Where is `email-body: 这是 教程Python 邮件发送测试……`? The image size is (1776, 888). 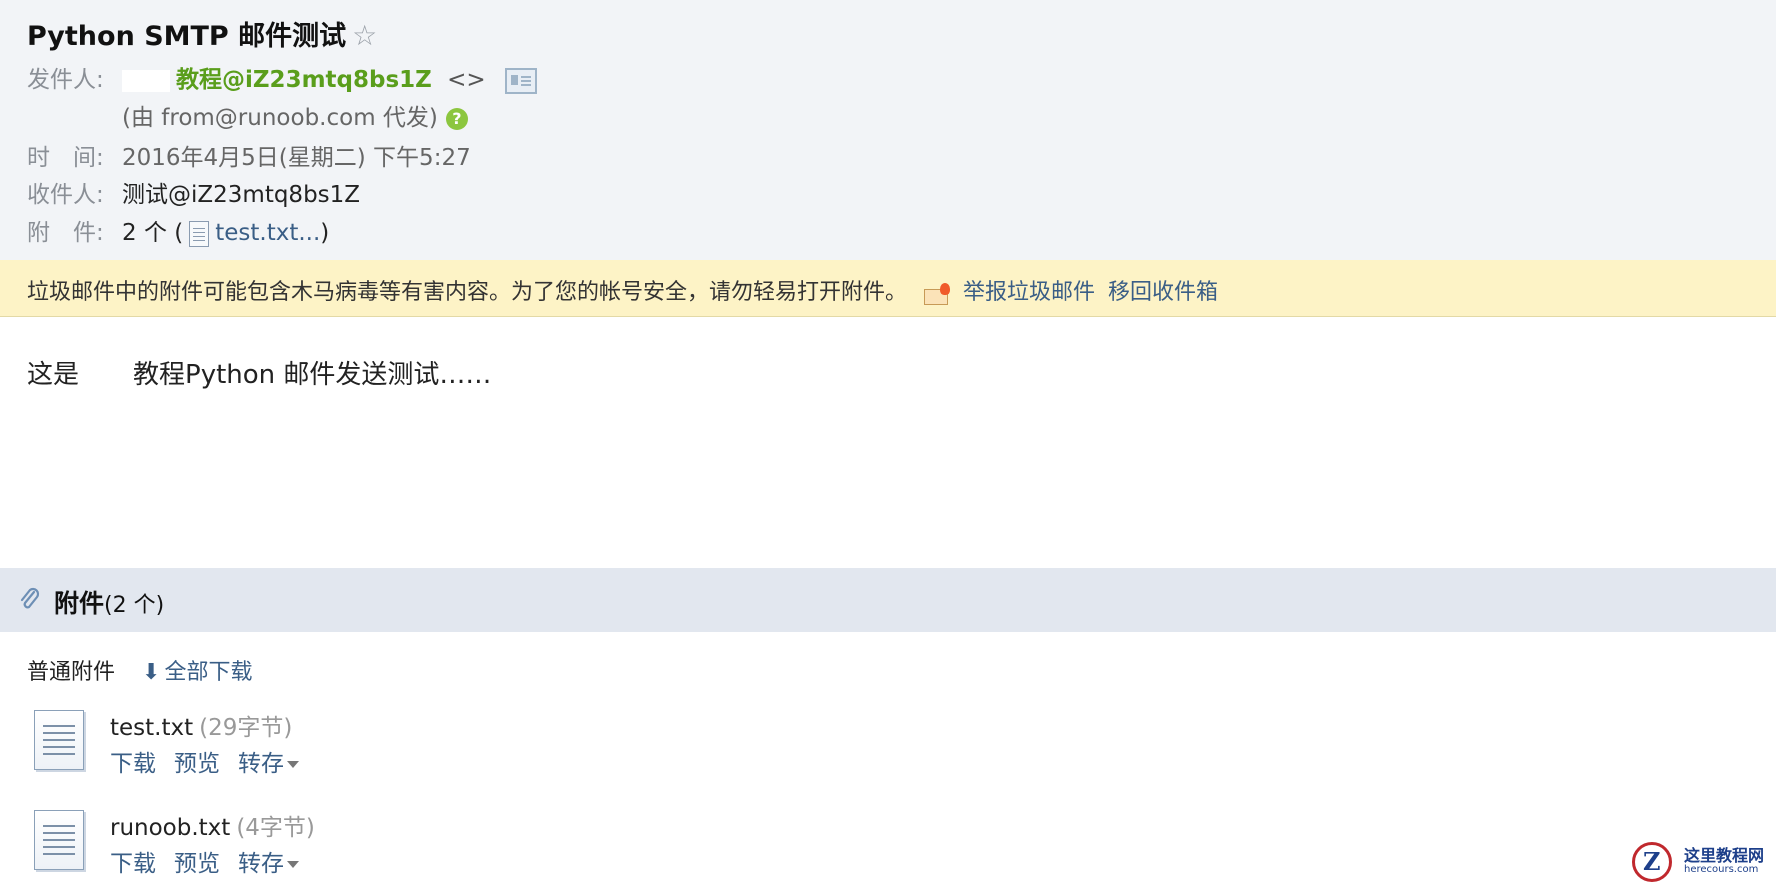 email-body: 这是 教程Python 邮件发送测试…… is located at coordinates (259, 372).